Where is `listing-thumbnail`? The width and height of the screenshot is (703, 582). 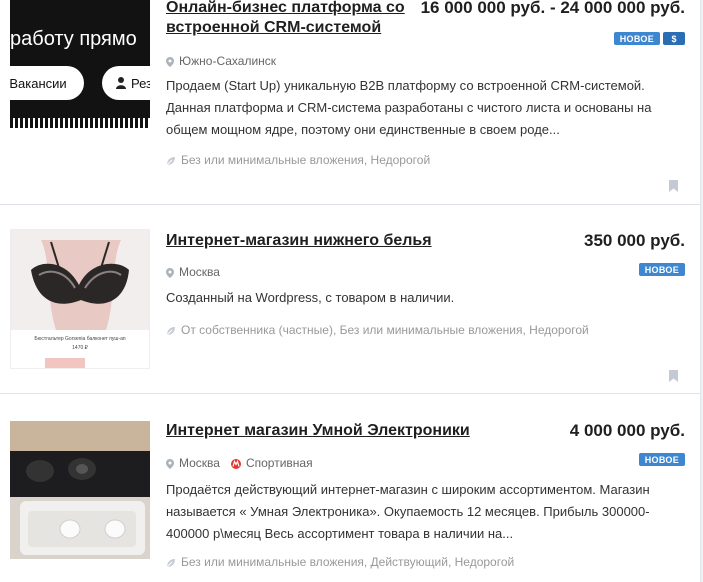 listing-thumbnail is located at coordinates (80, 490).